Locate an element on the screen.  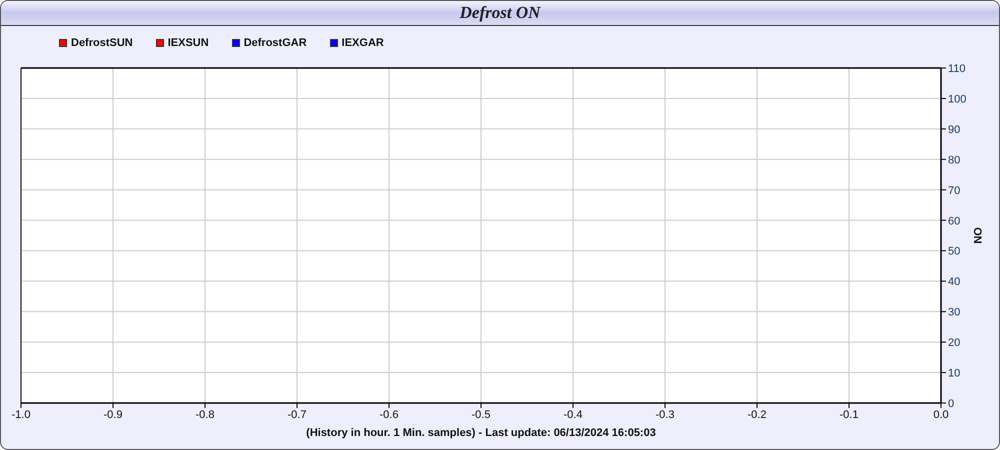
y-tick-label: 0 is located at coordinates (951, 404).